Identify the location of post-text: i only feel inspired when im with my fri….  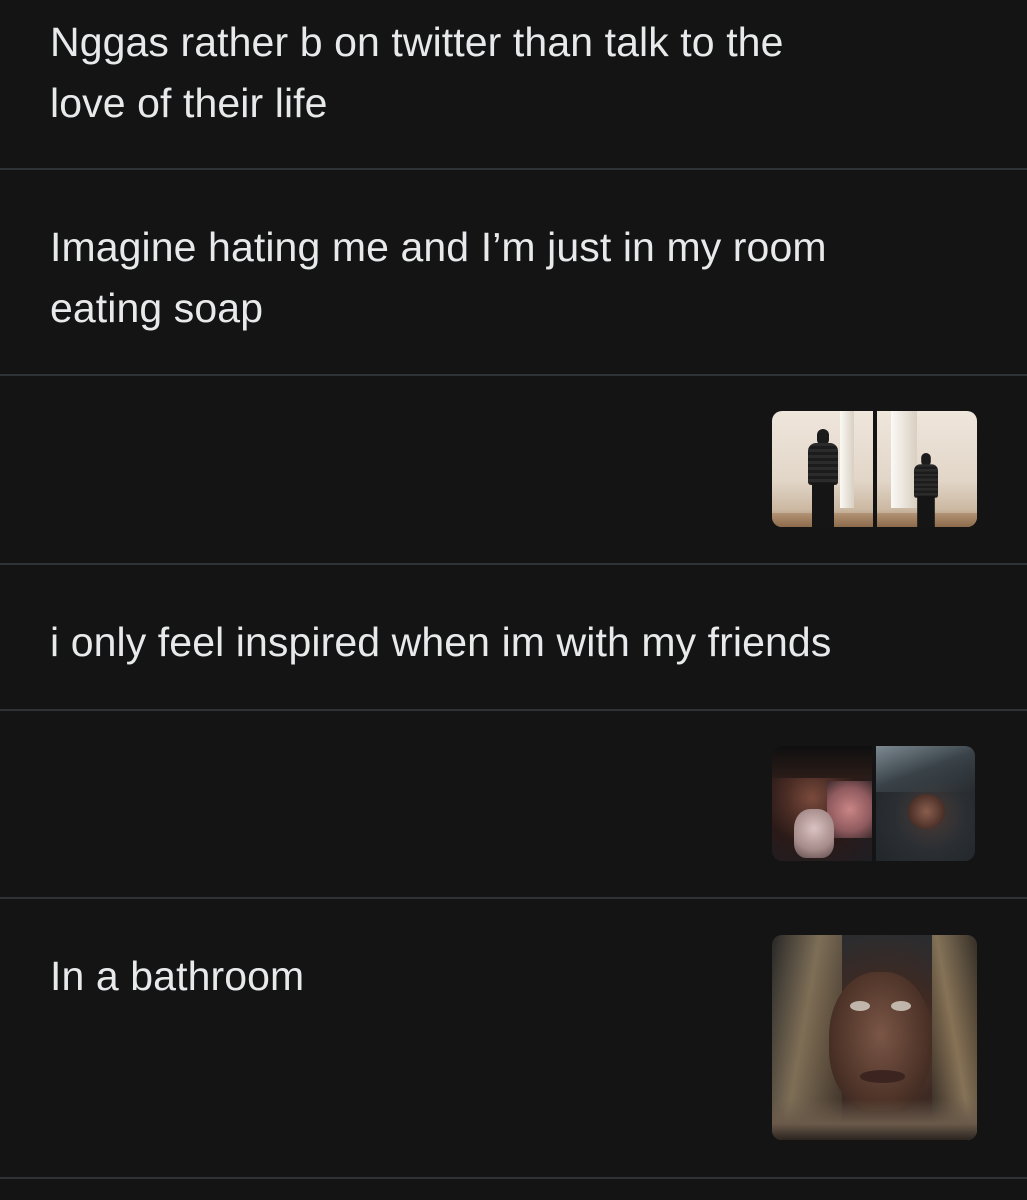
(441, 642).